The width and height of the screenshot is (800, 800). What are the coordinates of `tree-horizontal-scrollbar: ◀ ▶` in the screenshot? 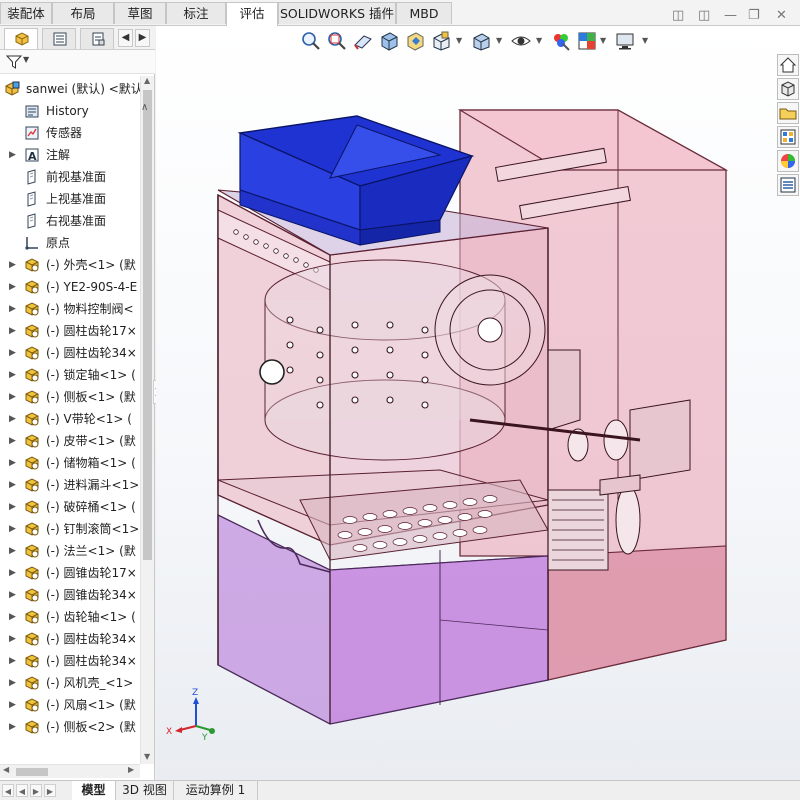 It's located at (70, 771).